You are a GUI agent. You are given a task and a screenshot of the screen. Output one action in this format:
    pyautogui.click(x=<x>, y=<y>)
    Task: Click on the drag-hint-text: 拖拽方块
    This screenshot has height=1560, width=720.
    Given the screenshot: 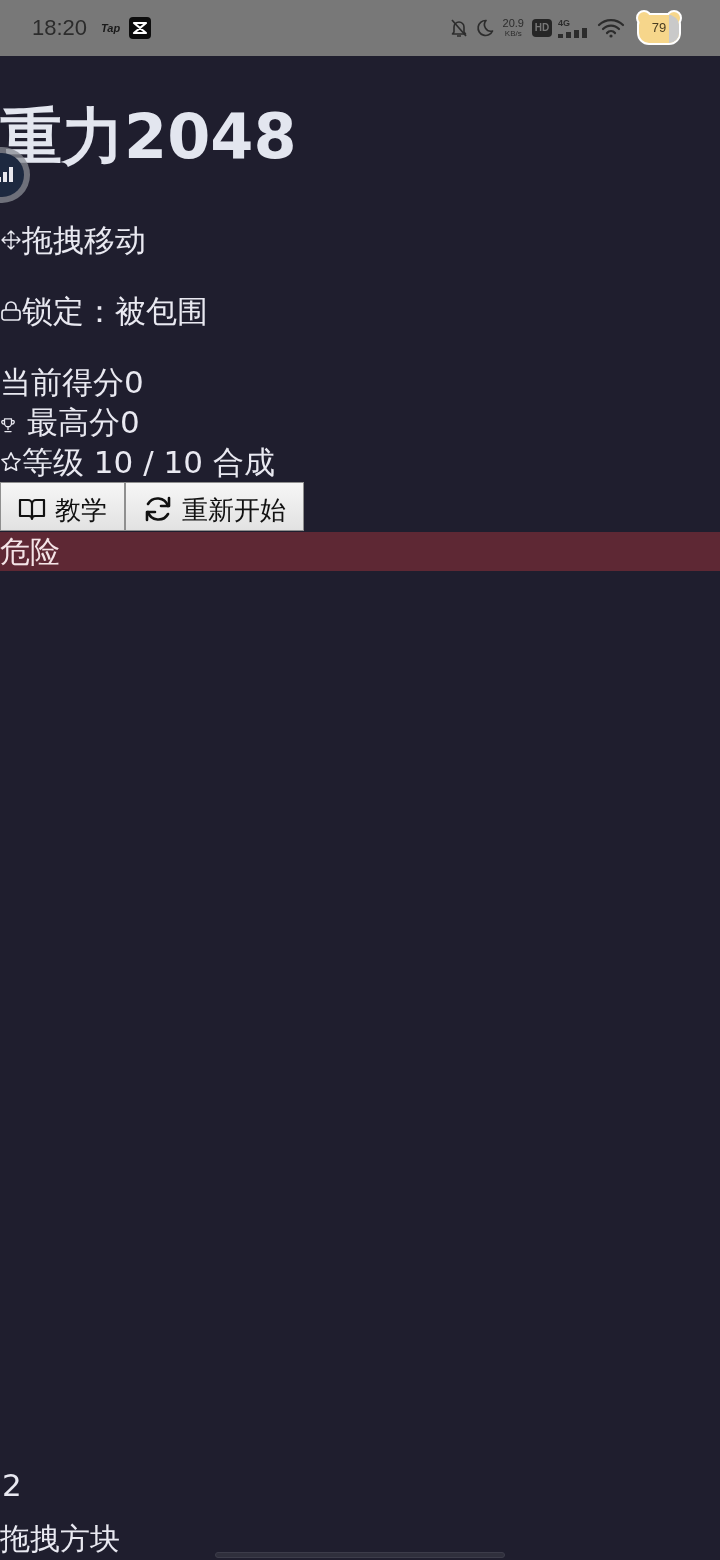 What is the action you would take?
    pyautogui.click(x=60, y=1539)
    